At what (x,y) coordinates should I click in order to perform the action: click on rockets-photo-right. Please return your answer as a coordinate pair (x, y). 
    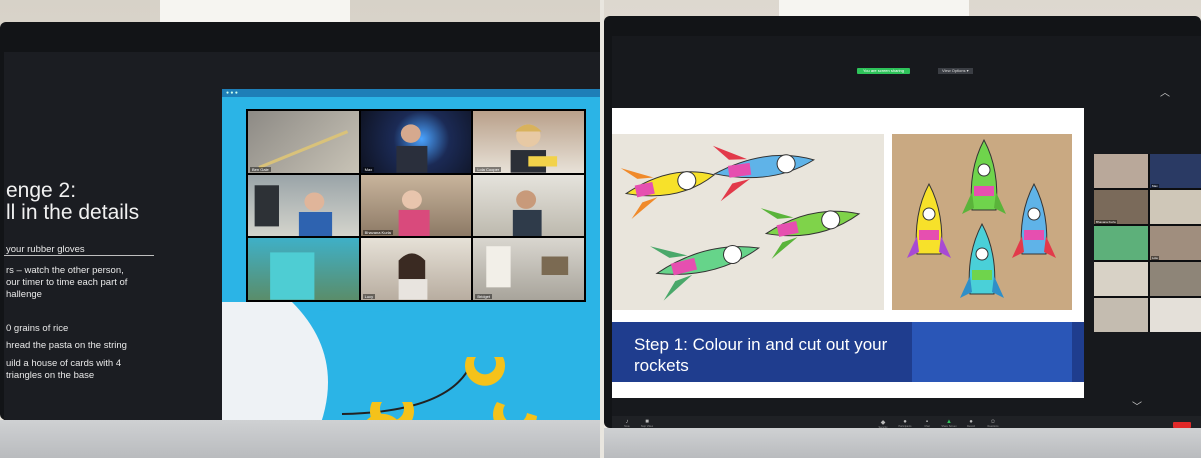
    Looking at the image, I should click on (982, 222).